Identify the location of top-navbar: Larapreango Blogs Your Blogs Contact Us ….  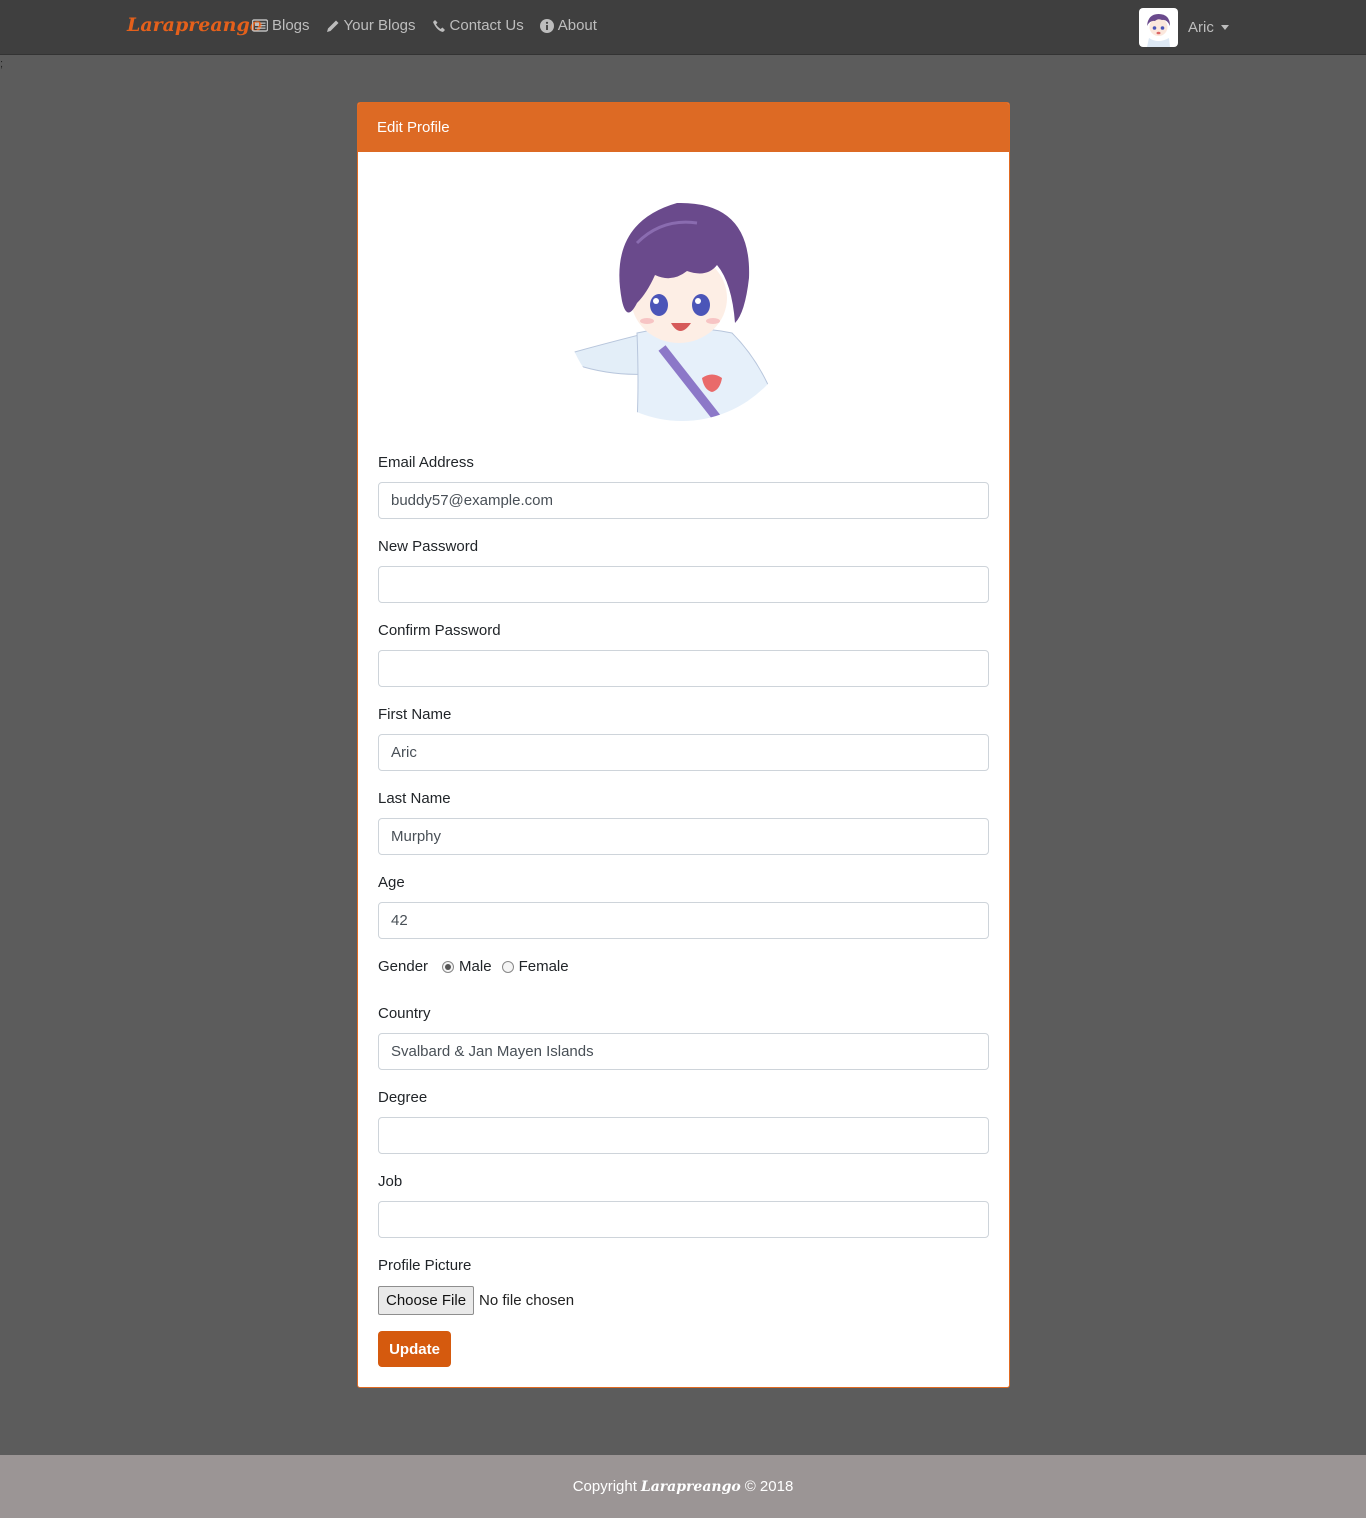
(683, 27).